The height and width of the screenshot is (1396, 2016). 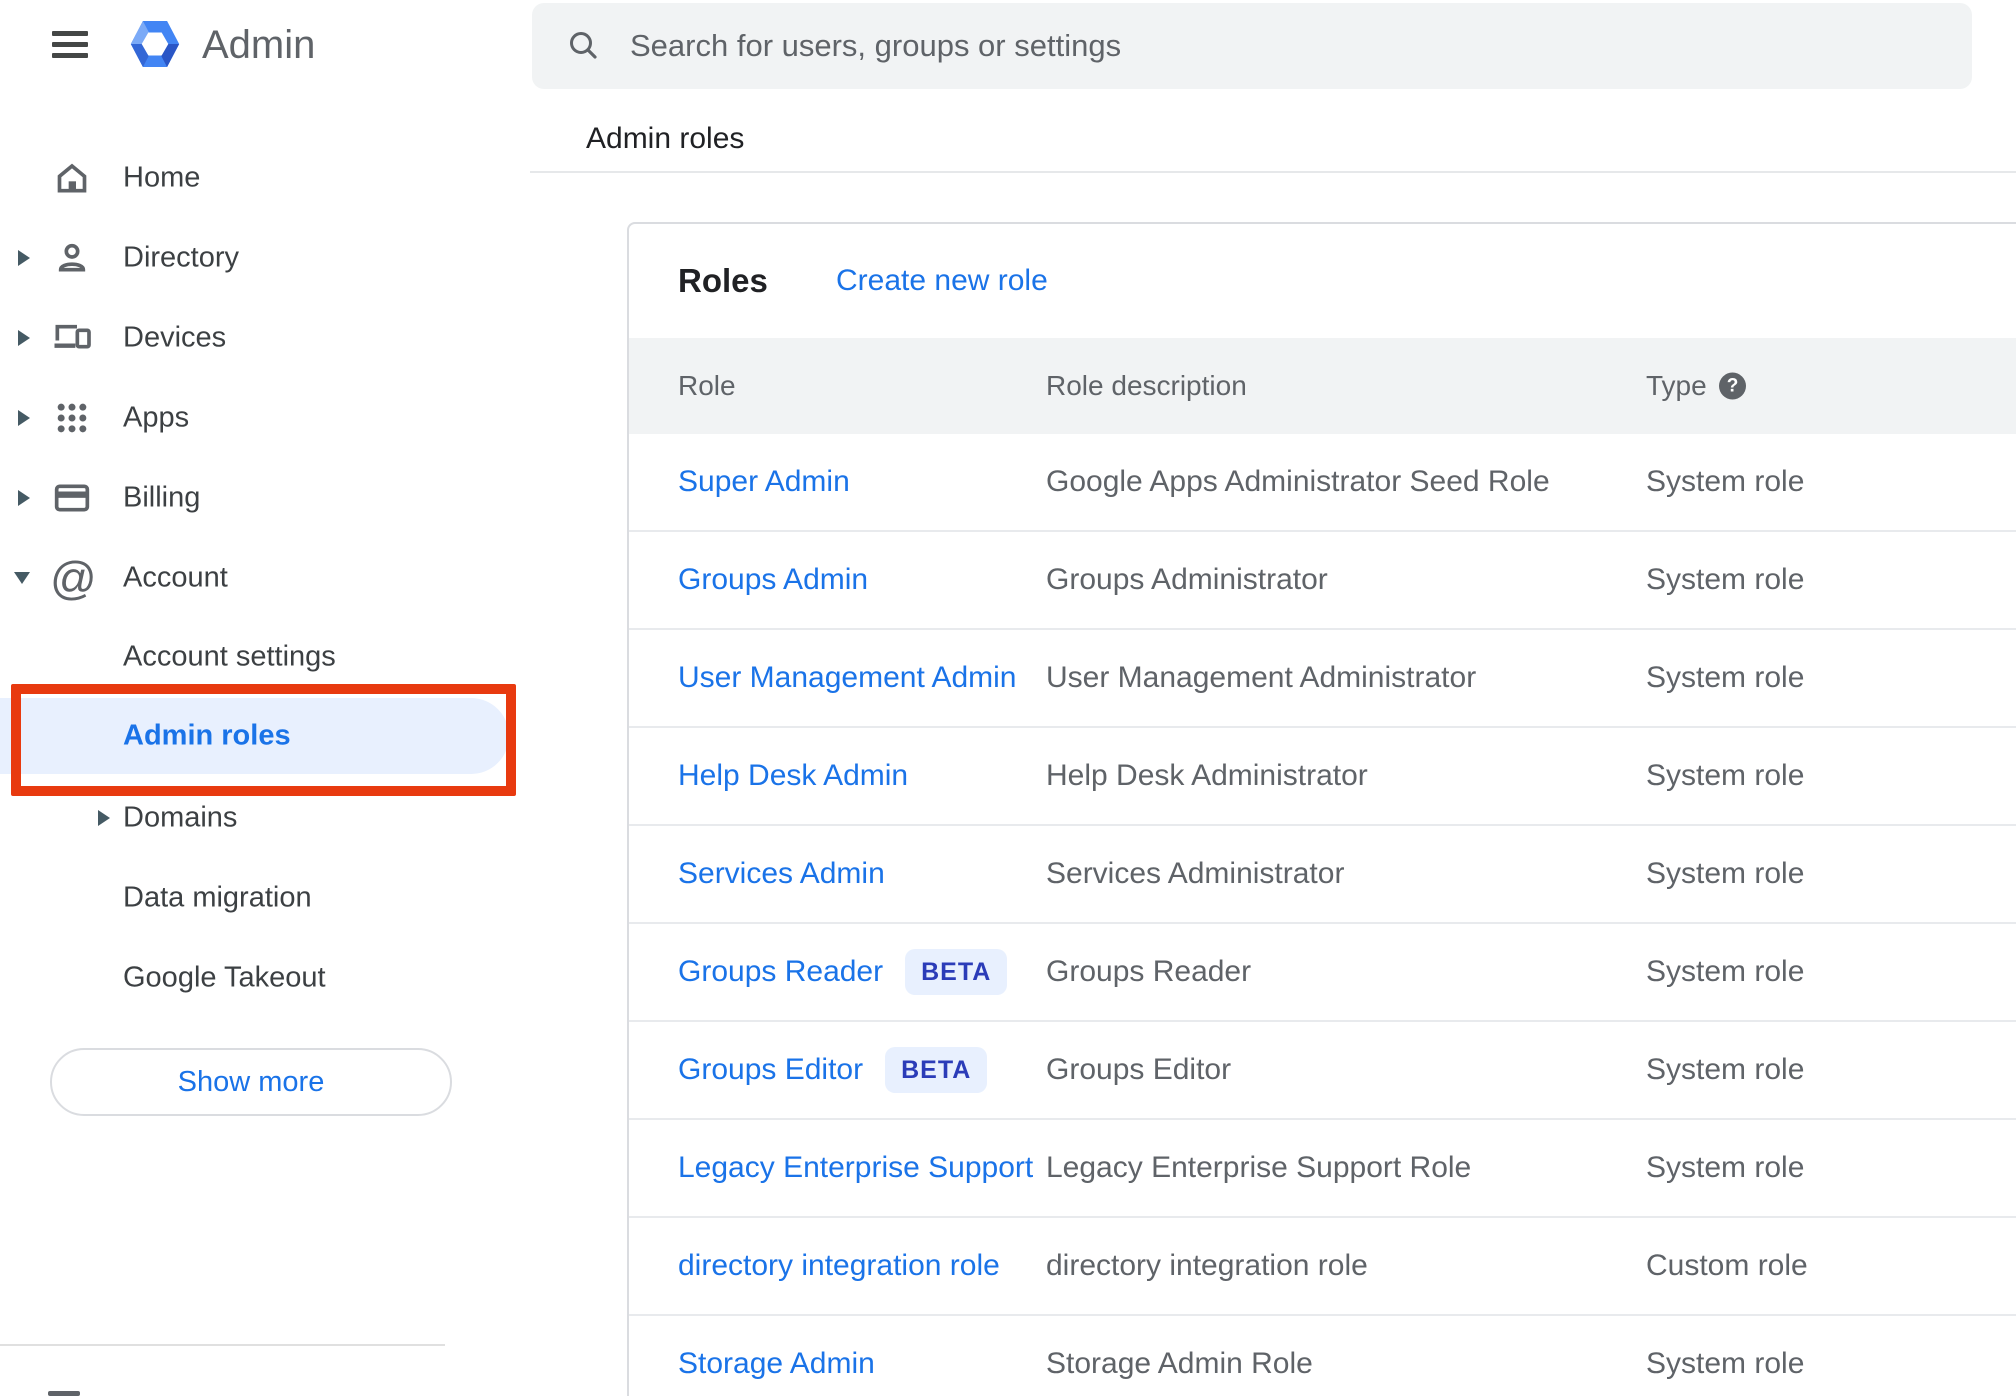 What do you see at coordinates (1732, 386) in the screenshot?
I see `help-icon: ?` at bounding box center [1732, 386].